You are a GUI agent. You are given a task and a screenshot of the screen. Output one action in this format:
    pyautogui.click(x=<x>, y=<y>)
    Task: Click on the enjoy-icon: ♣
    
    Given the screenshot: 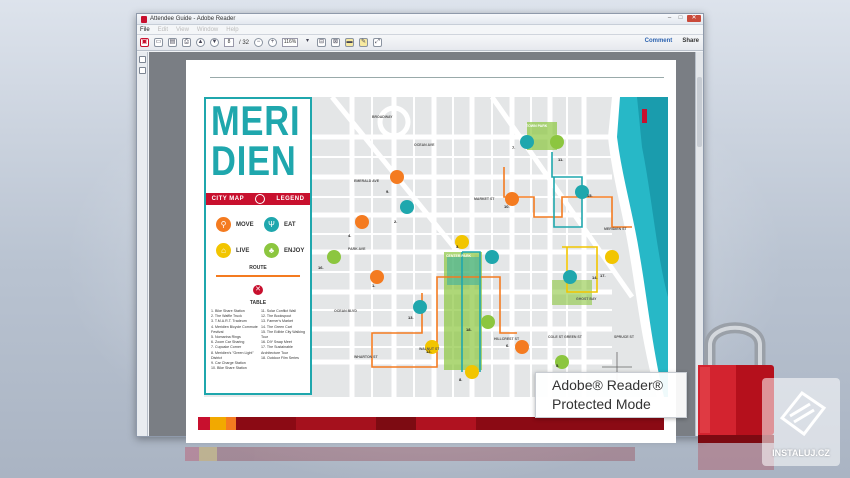 What is the action you would take?
    pyautogui.click(x=271, y=250)
    